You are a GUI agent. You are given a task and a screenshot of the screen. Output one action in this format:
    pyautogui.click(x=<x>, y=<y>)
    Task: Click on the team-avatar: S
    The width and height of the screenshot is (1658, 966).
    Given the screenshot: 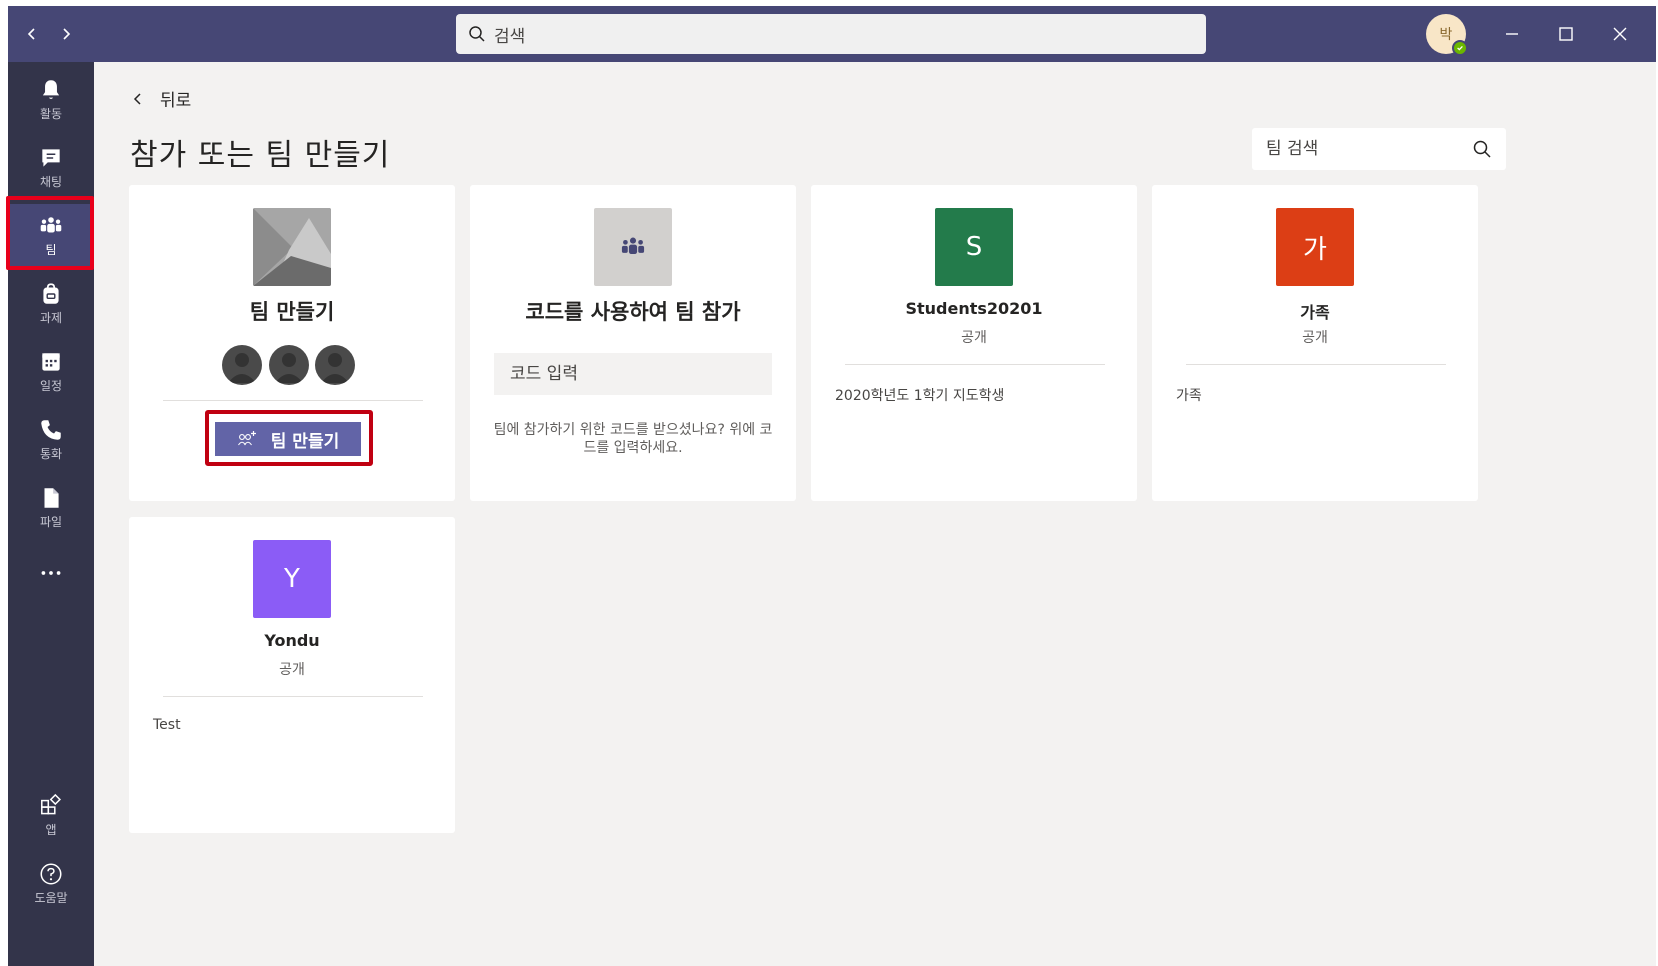 What is the action you would take?
    pyautogui.click(x=974, y=247)
    